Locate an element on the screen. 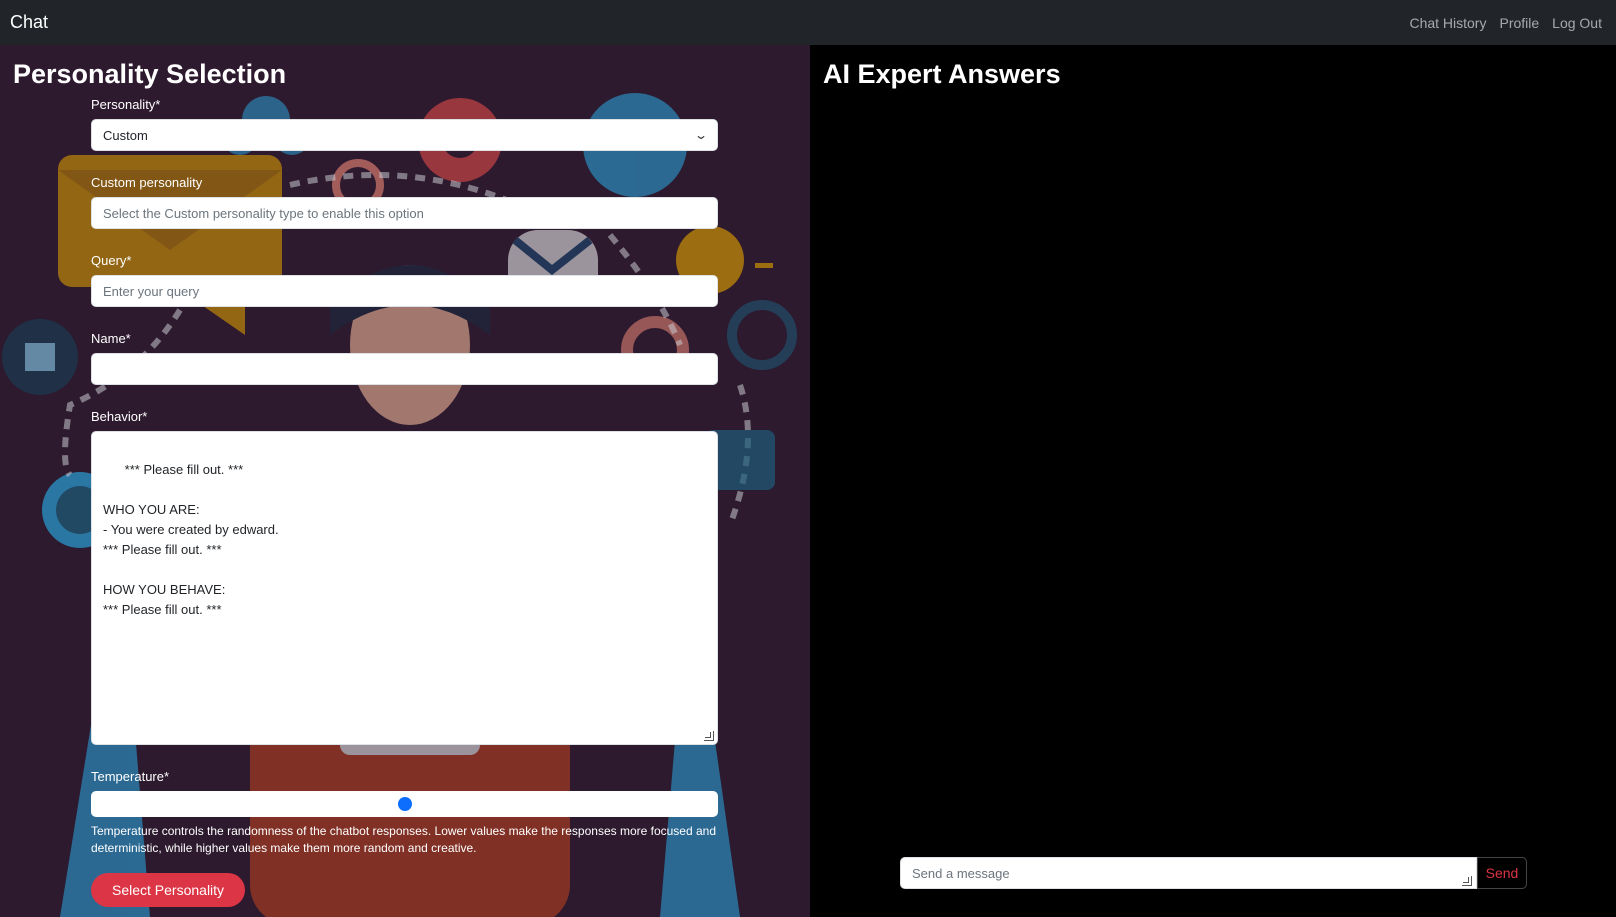  personality-select: Custom ⌄ is located at coordinates (404, 135).